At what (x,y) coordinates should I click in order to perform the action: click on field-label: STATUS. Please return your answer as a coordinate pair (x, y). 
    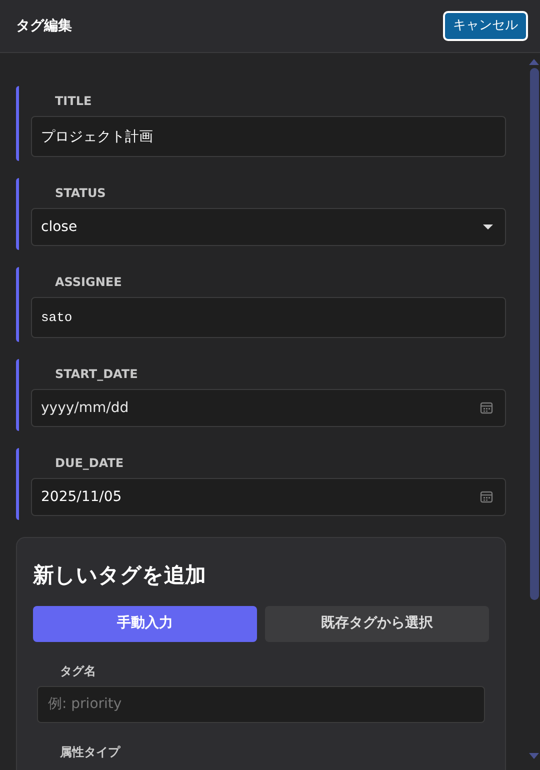
    Looking at the image, I should click on (80, 193).